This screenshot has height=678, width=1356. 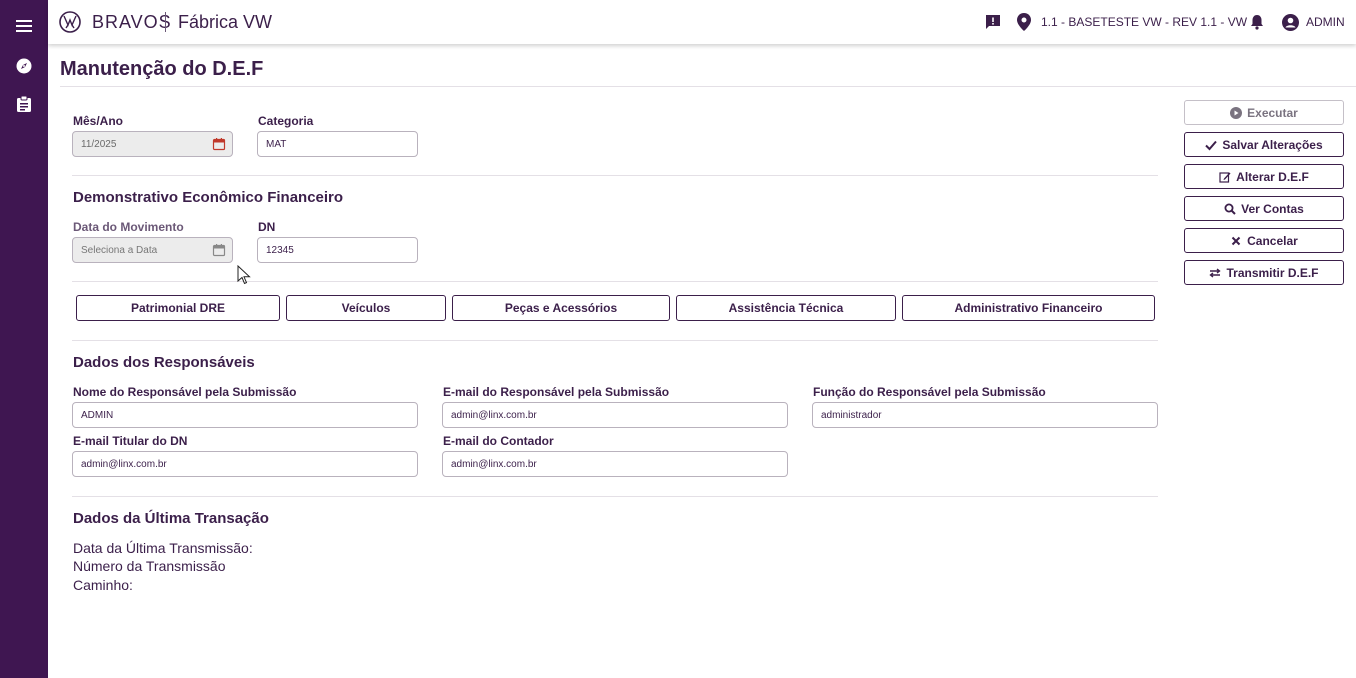 I want to click on data-movimento-label: Data do Movimento, so click(x=128, y=227).